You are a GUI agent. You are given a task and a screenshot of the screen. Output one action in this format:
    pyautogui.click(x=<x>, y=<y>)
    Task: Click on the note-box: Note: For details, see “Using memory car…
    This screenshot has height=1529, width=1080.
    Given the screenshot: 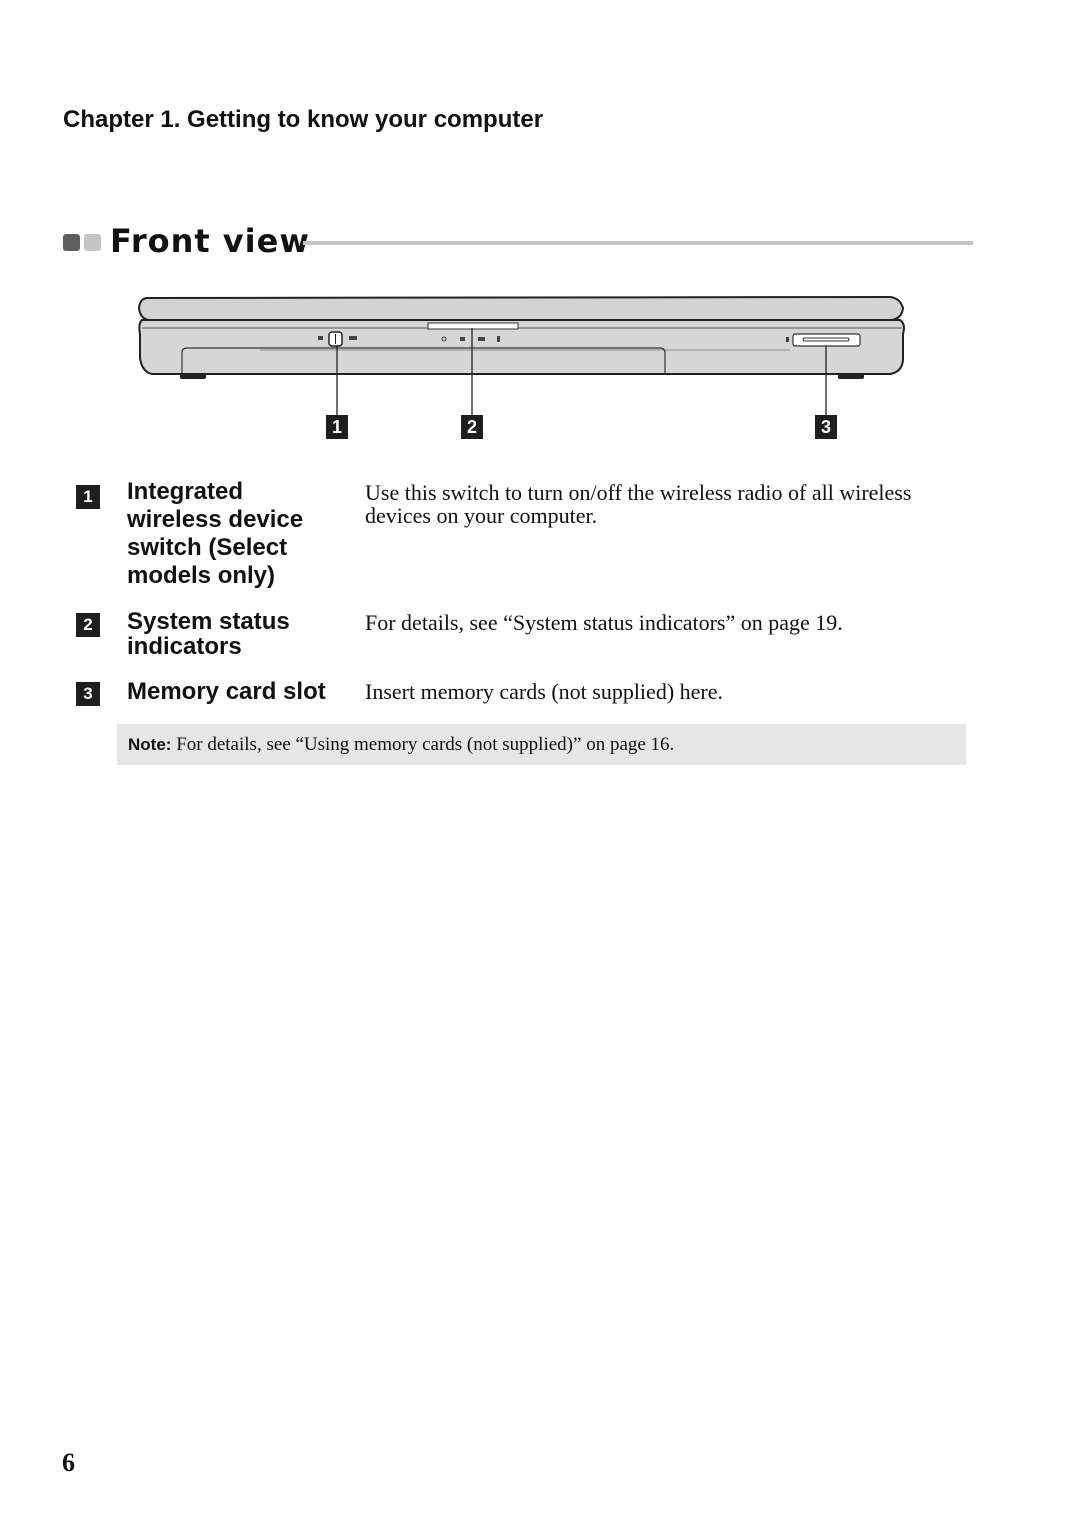 What is the action you would take?
    pyautogui.click(x=541, y=744)
    